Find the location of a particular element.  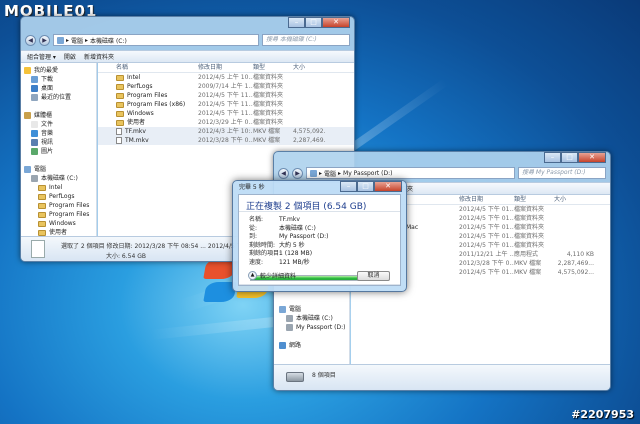

nav-item: 網路 is located at coordinates (314, 345).